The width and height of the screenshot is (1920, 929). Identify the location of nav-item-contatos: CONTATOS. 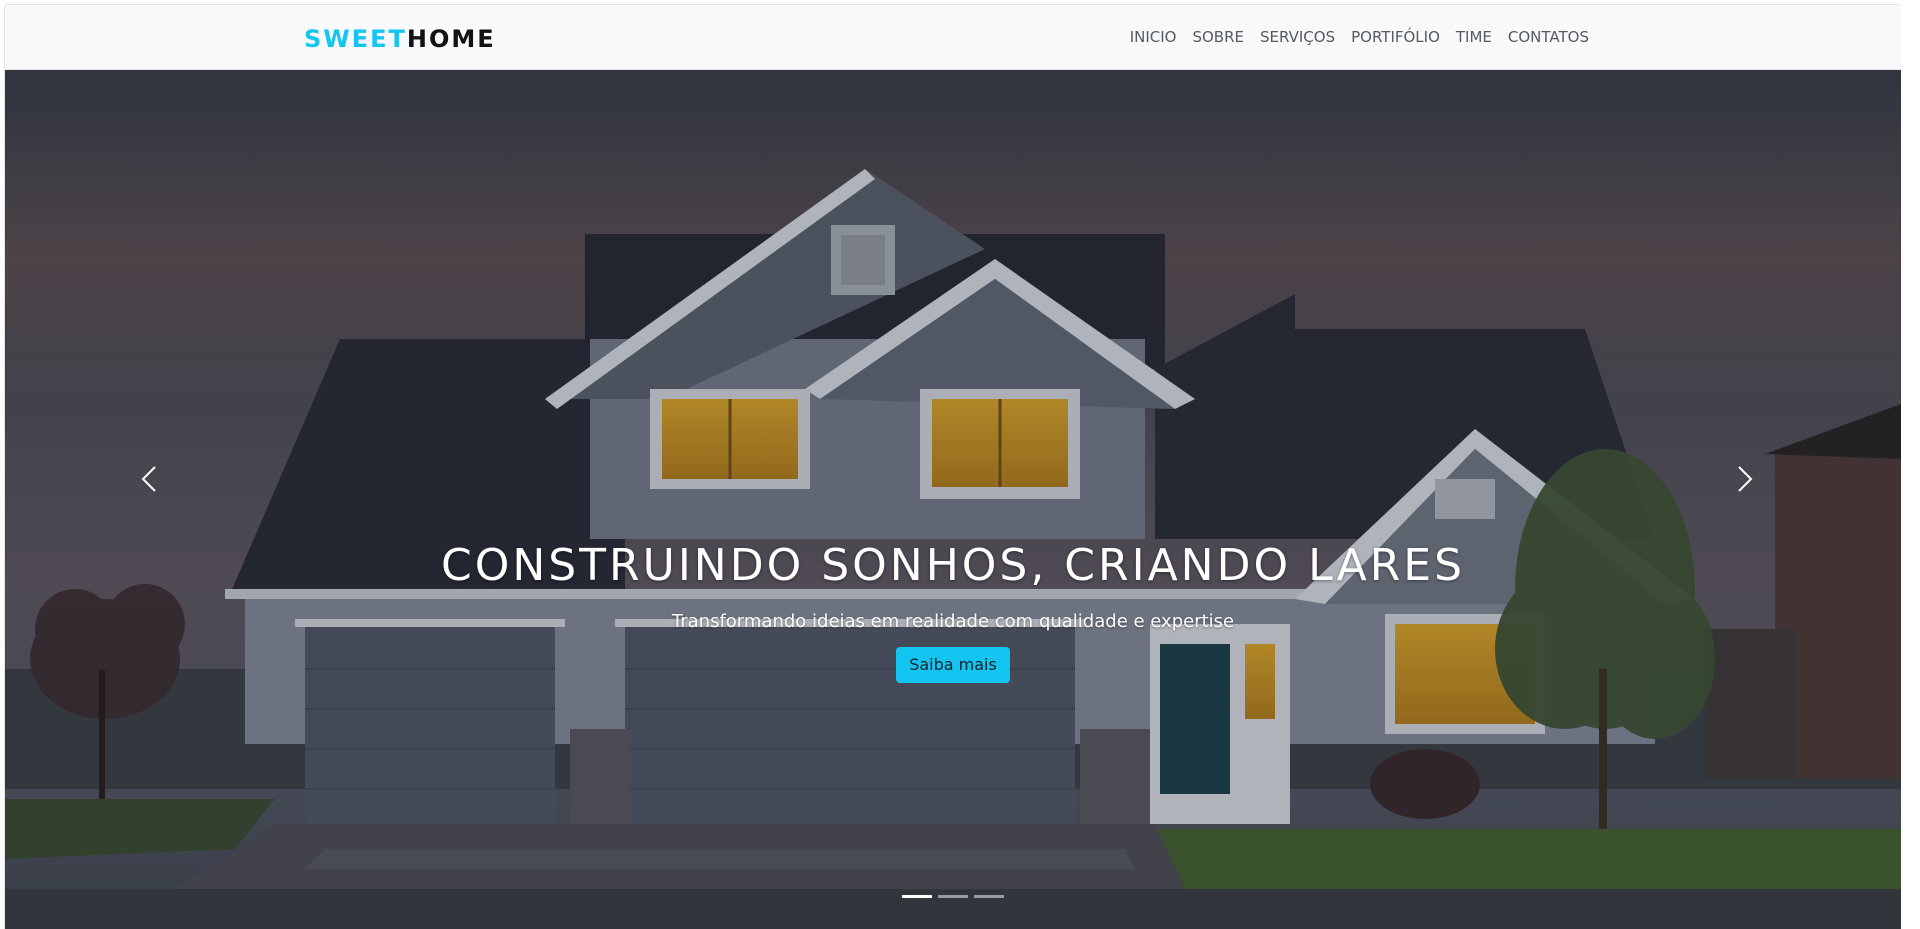
(1548, 37).